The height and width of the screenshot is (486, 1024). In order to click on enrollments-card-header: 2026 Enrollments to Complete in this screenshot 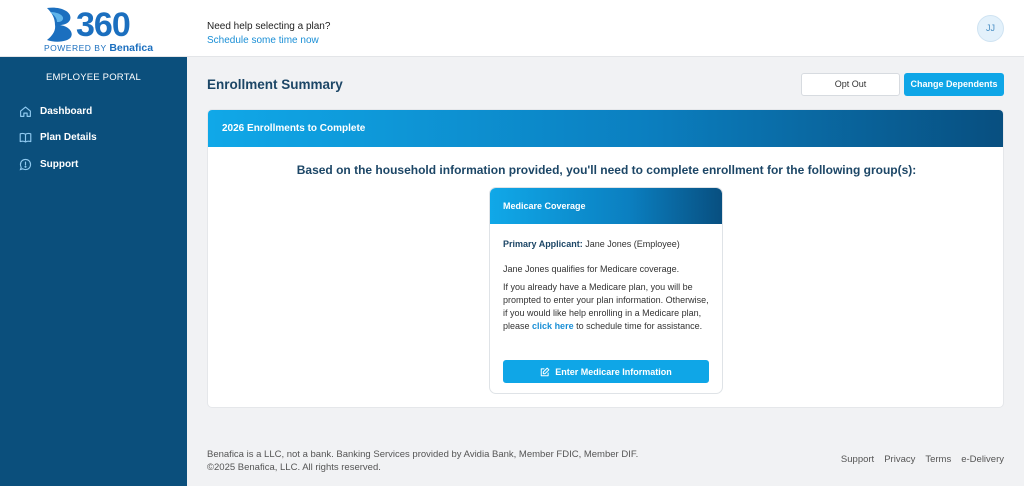, I will do `click(605, 128)`.